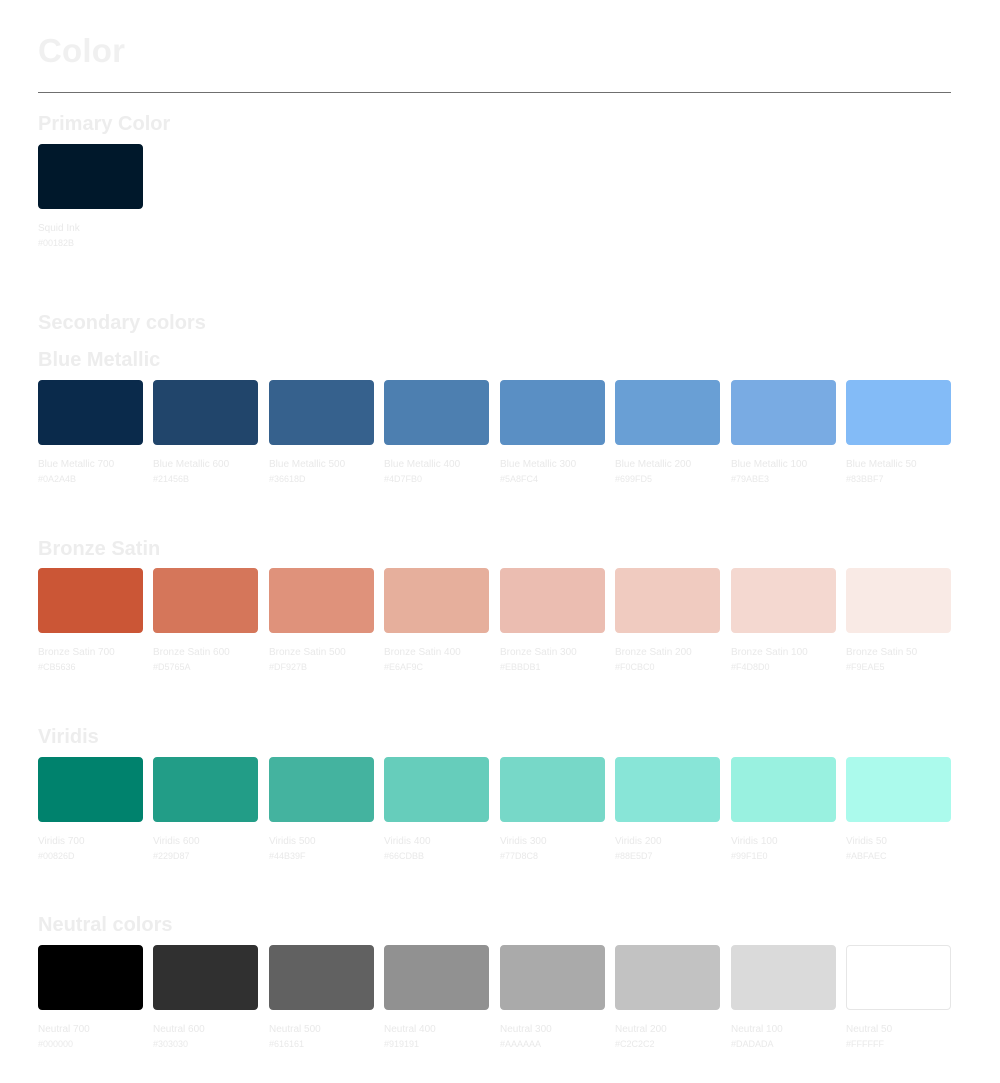  I want to click on swatch-name: Squid Ink, so click(59, 228).